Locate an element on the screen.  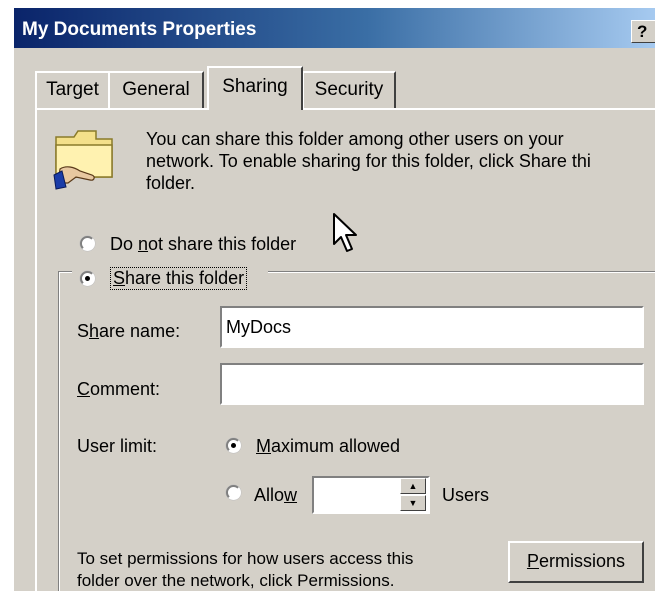
tab-panel-border is located at coordinates (345, 109).